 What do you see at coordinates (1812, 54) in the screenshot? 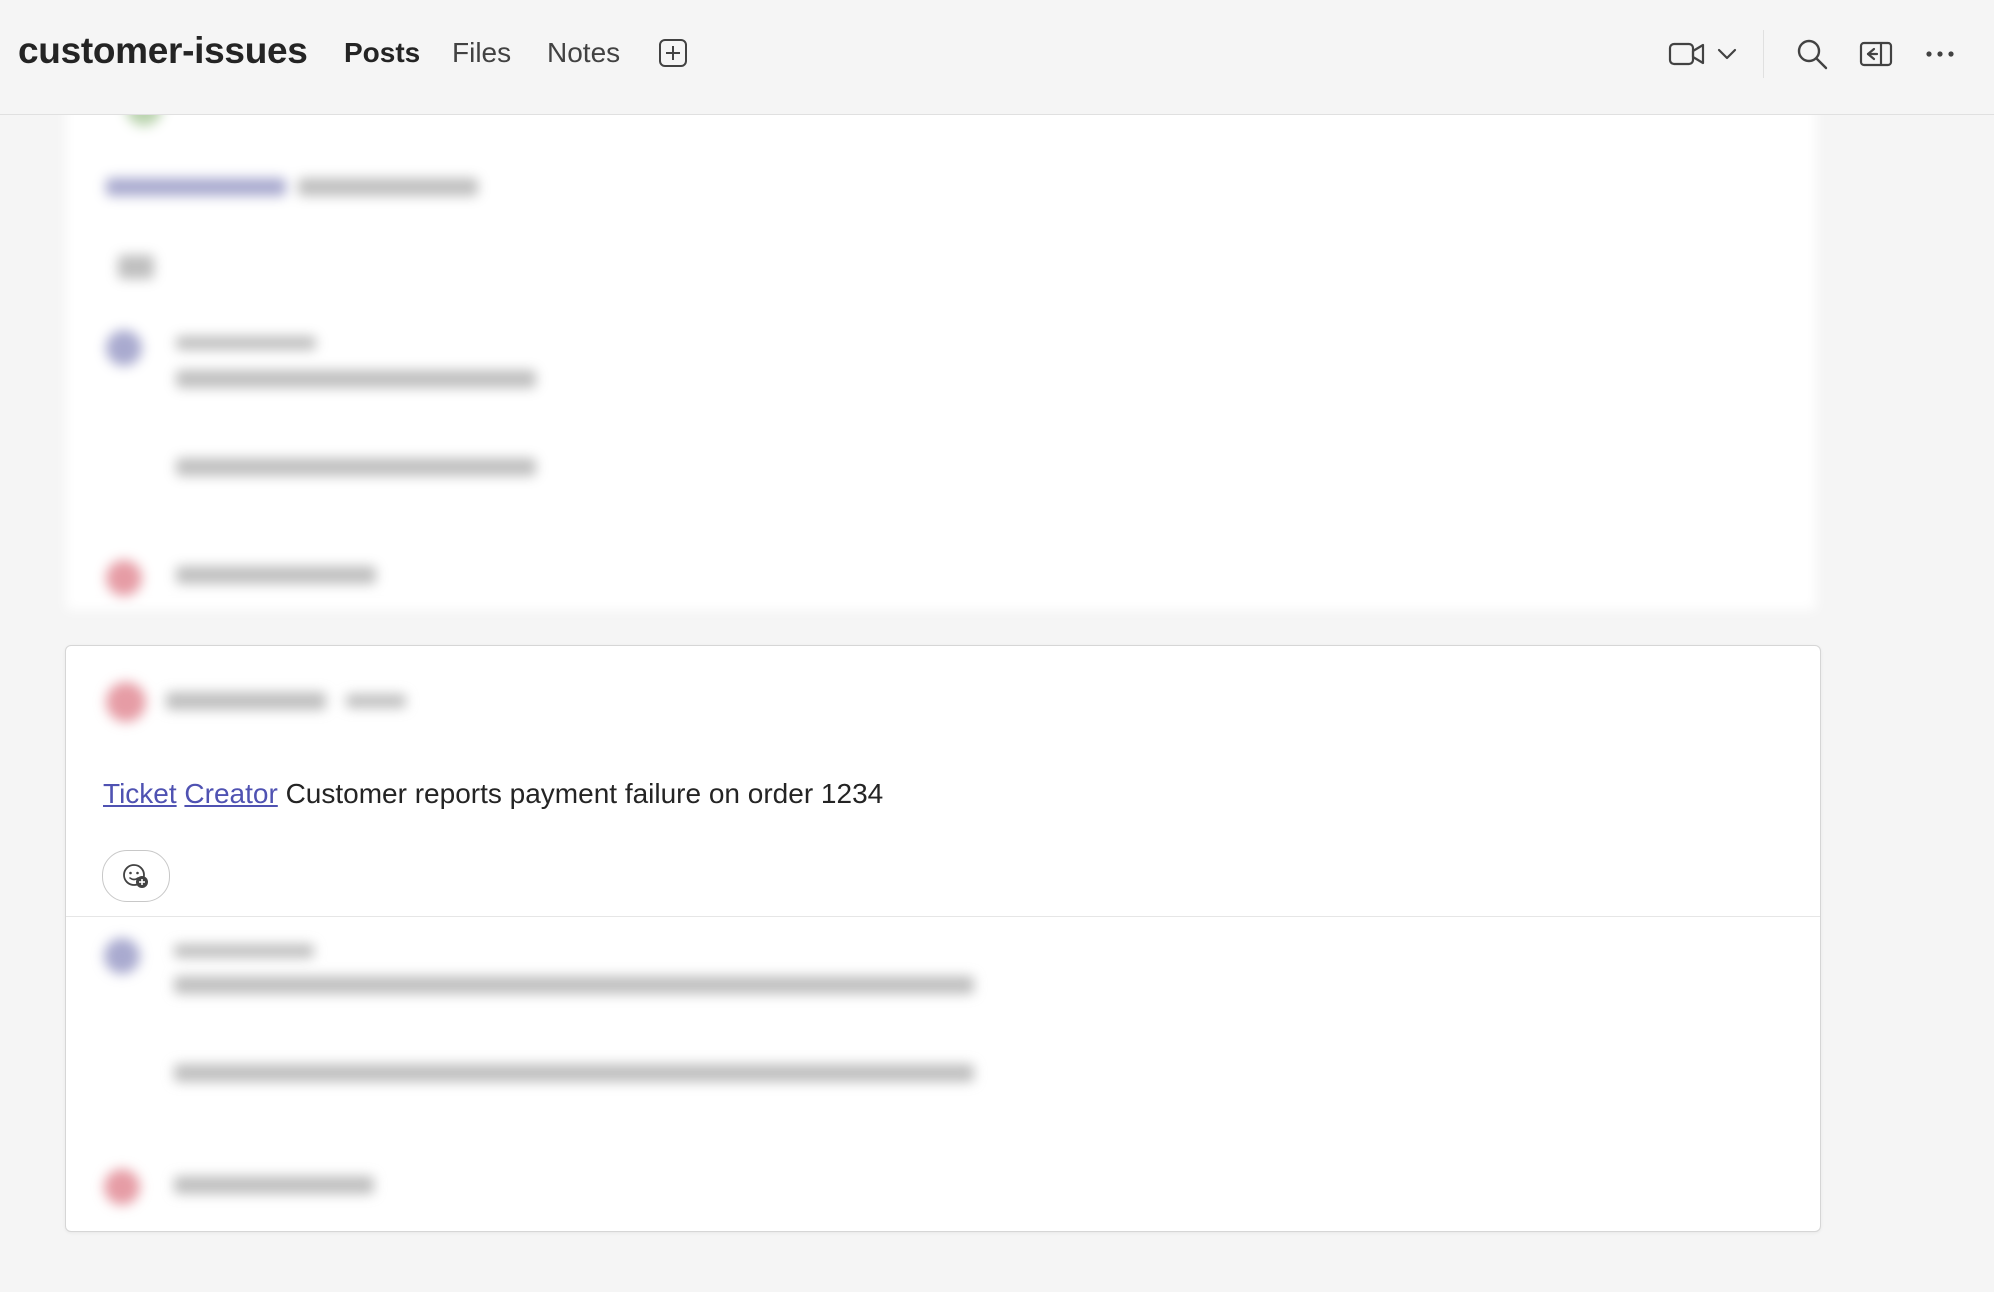
I see `search-icon` at bounding box center [1812, 54].